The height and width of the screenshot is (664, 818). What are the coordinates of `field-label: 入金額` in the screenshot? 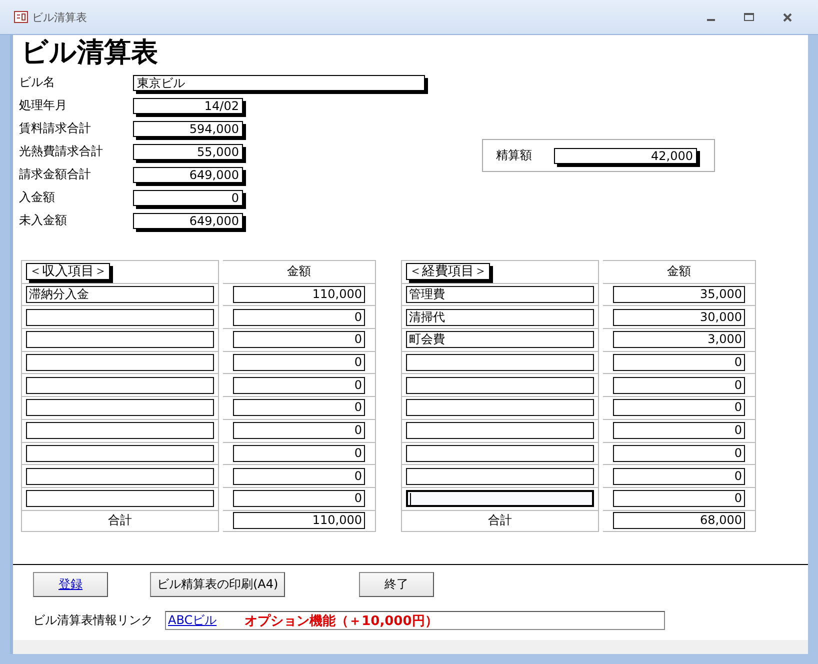 It's located at (37, 197).